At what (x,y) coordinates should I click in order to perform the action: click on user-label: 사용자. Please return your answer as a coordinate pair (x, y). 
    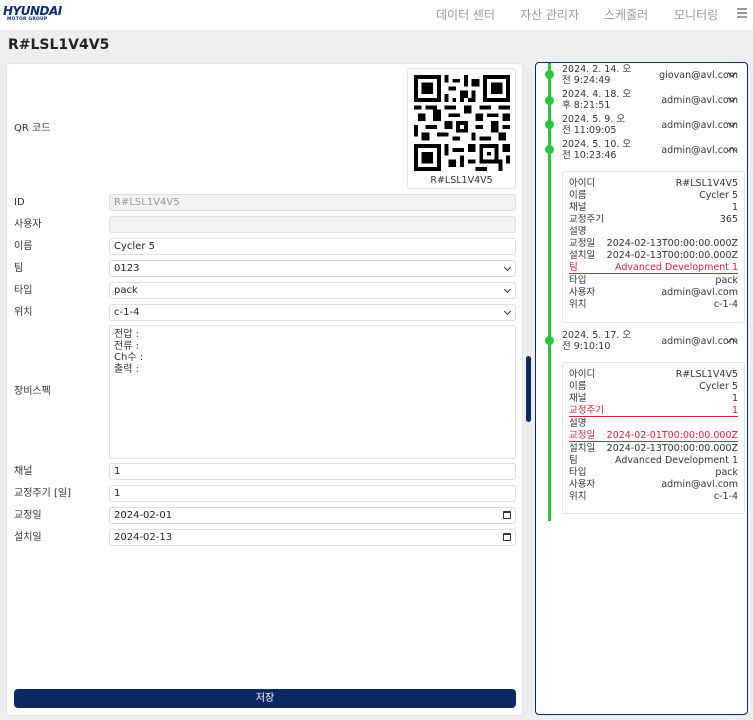
    Looking at the image, I should click on (28, 224).